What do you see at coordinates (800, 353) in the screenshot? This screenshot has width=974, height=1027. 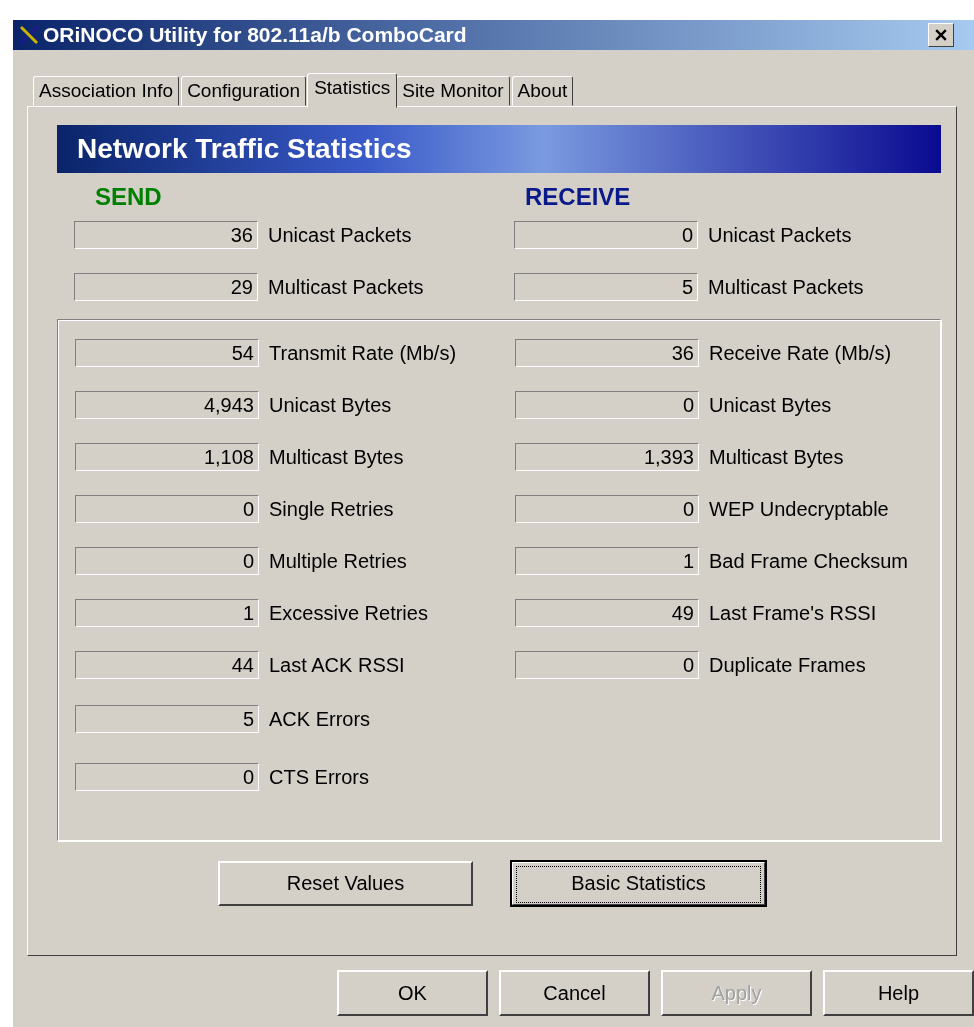 I see `field-label: Receive Rate (Mb/s)` at bounding box center [800, 353].